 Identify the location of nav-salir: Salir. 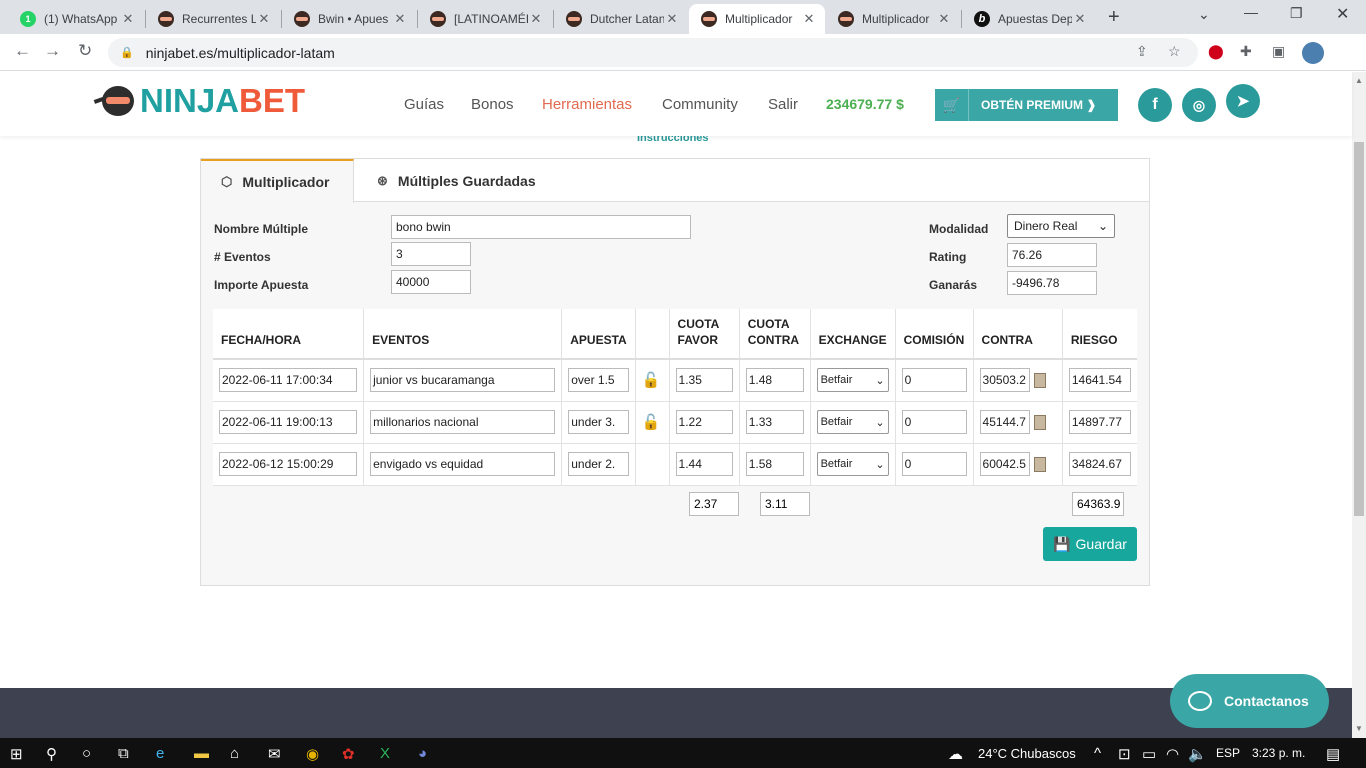
(783, 104).